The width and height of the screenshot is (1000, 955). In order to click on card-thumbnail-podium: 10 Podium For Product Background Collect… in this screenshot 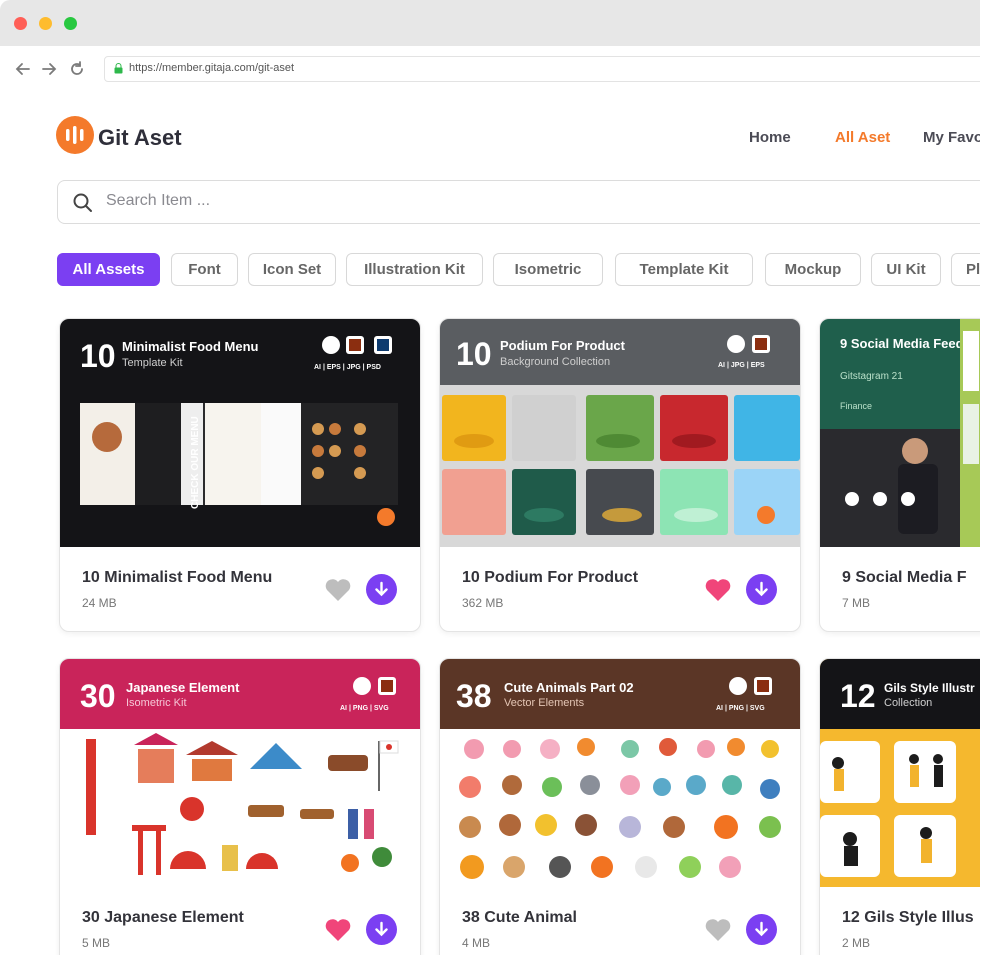, I will do `click(620, 433)`.